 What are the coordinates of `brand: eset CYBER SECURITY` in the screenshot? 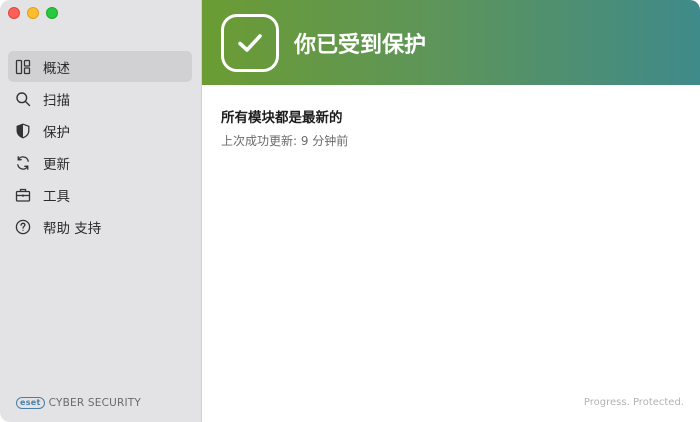 It's located at (78, 403).